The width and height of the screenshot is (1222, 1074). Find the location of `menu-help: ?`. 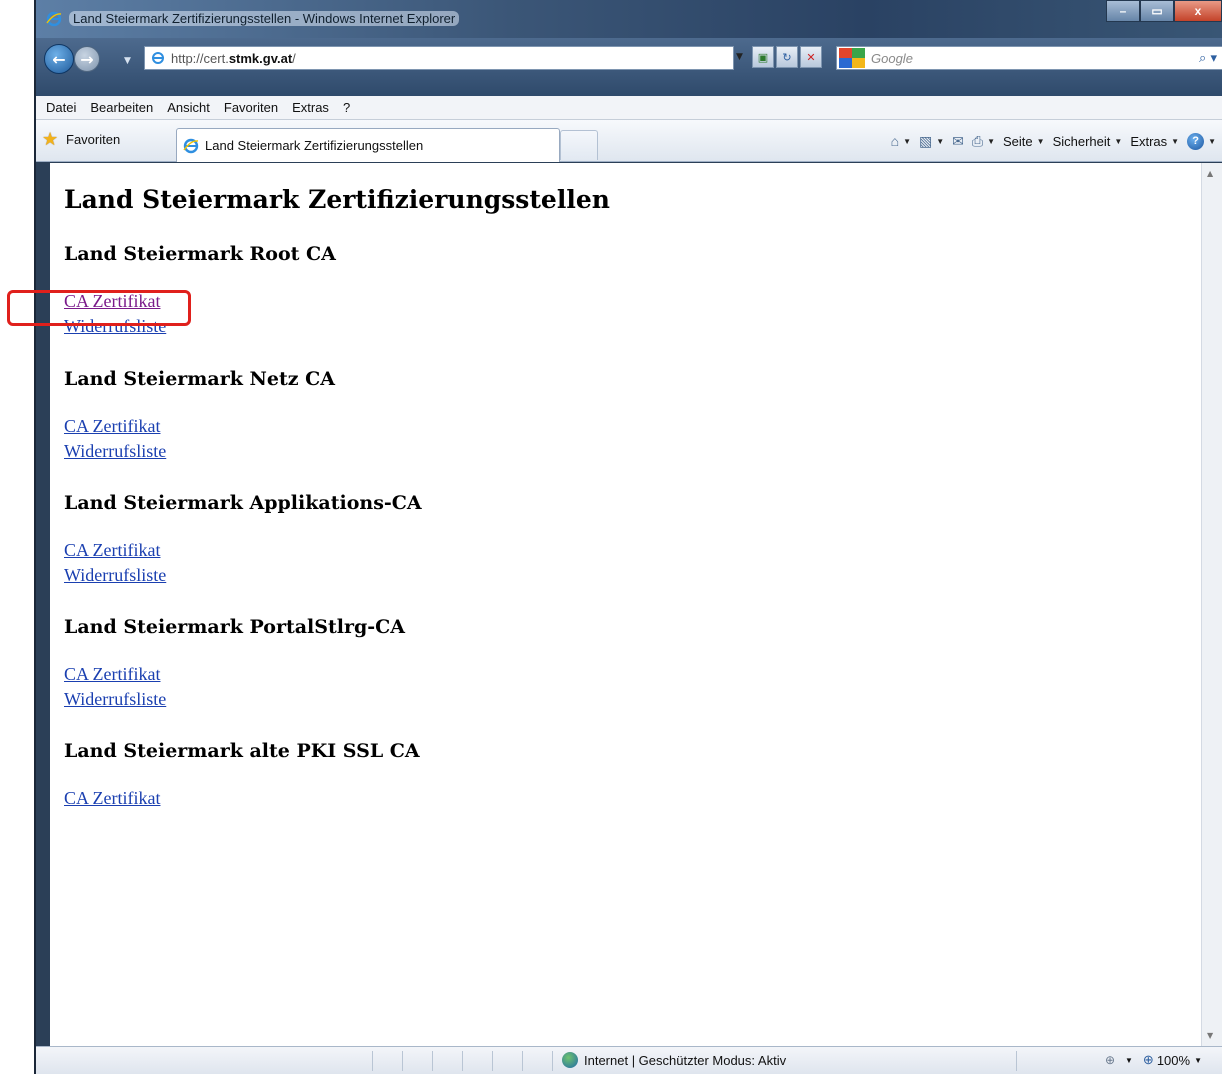

menu-help: ? is located at coordinates (346, 107).